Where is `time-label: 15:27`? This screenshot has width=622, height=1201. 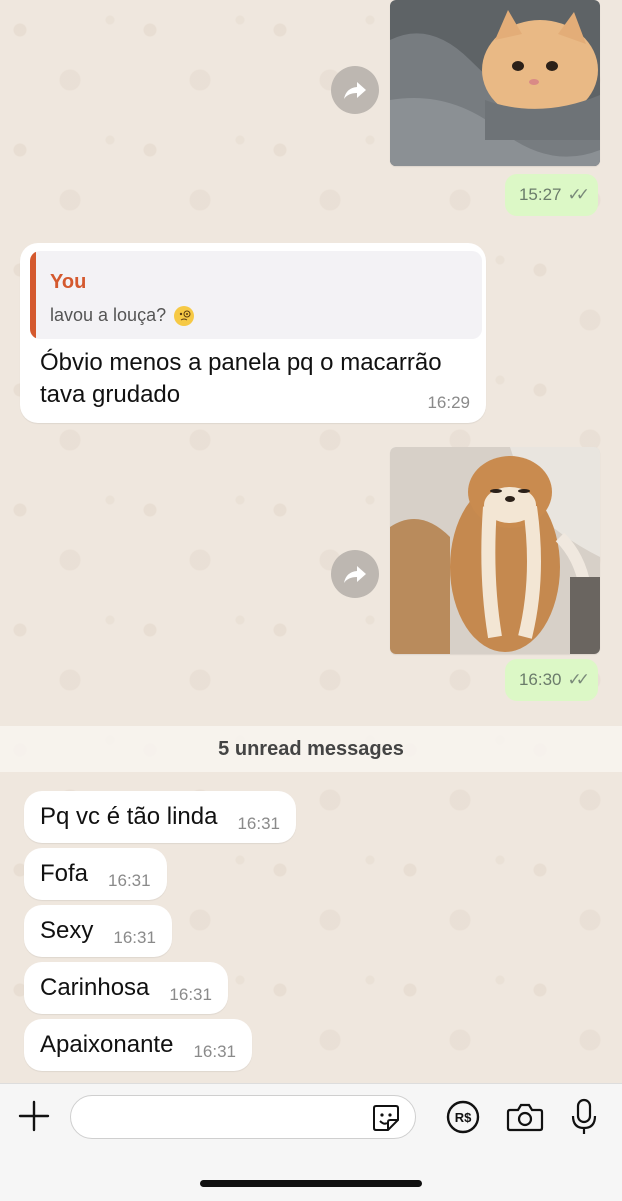 time-label: 15:27 is located at coordinates (540, 194).